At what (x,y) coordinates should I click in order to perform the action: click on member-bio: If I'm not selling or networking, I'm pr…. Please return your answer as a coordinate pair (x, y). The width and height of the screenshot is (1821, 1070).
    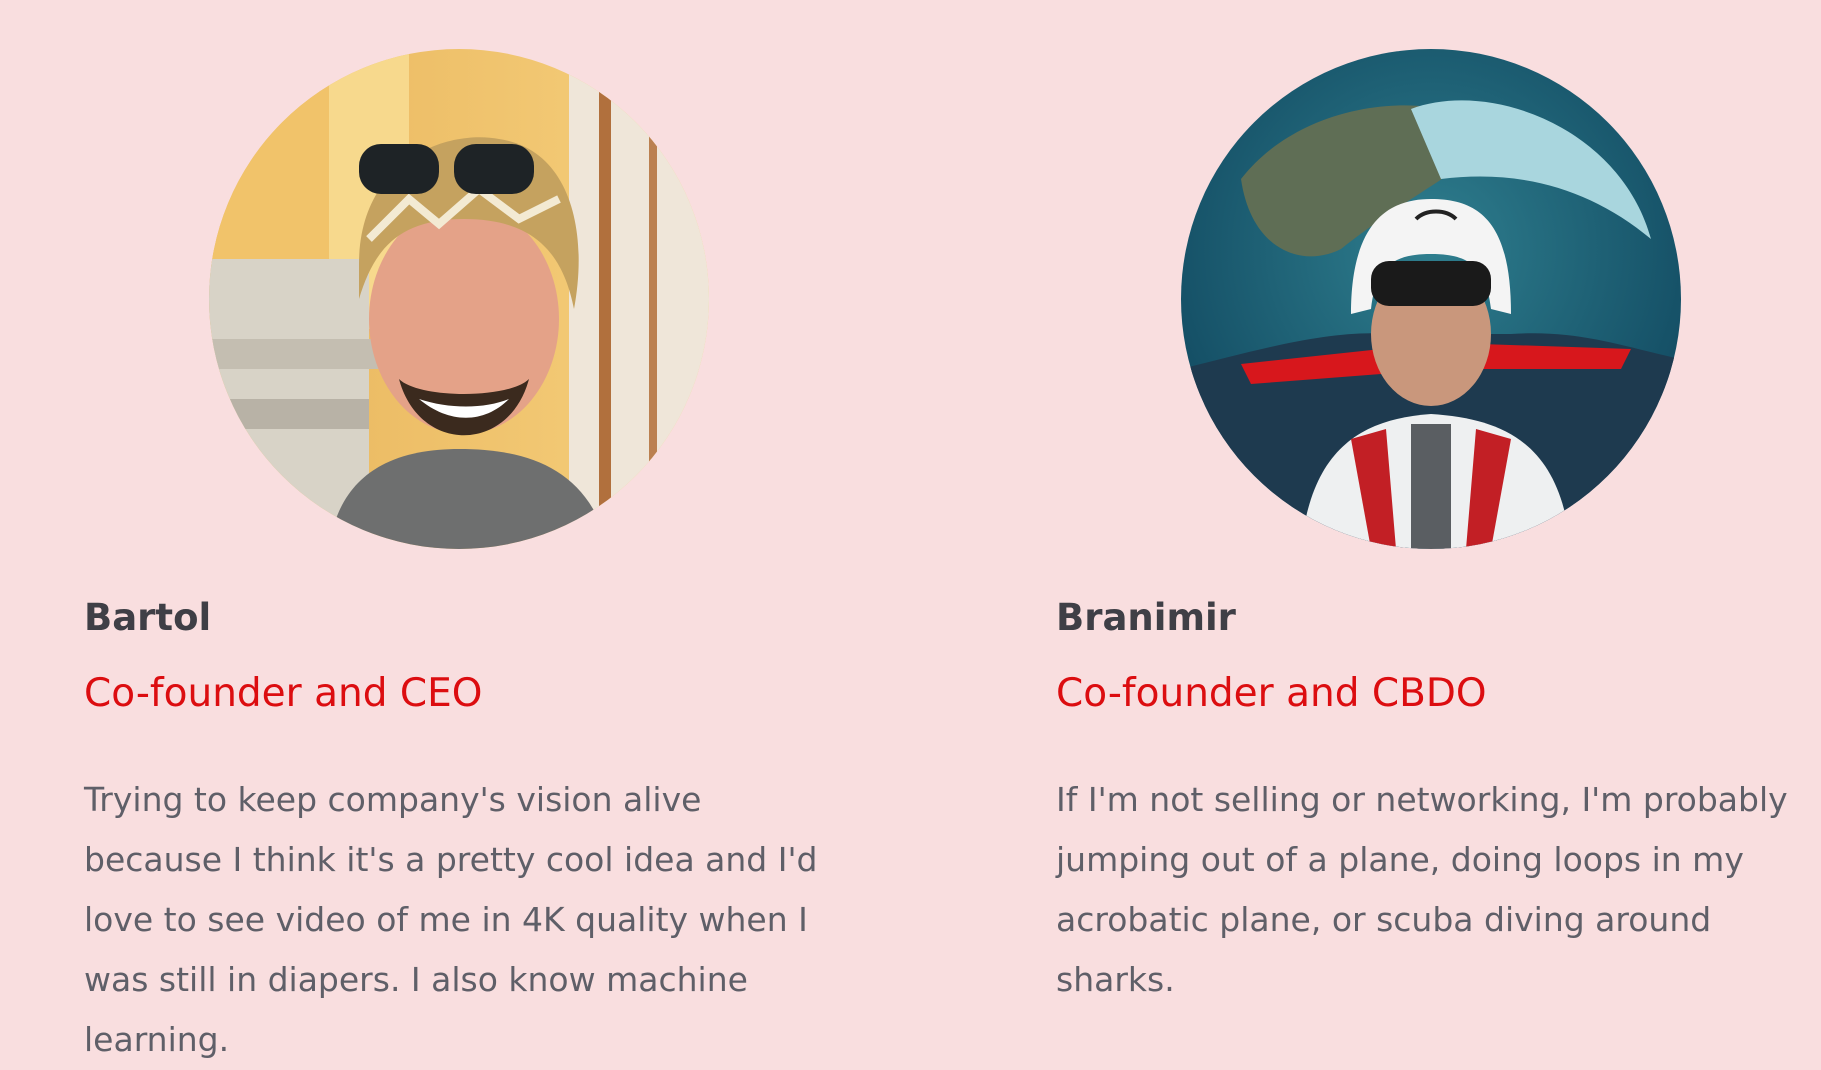
    Looking at the image, I should click on (1422, 889).